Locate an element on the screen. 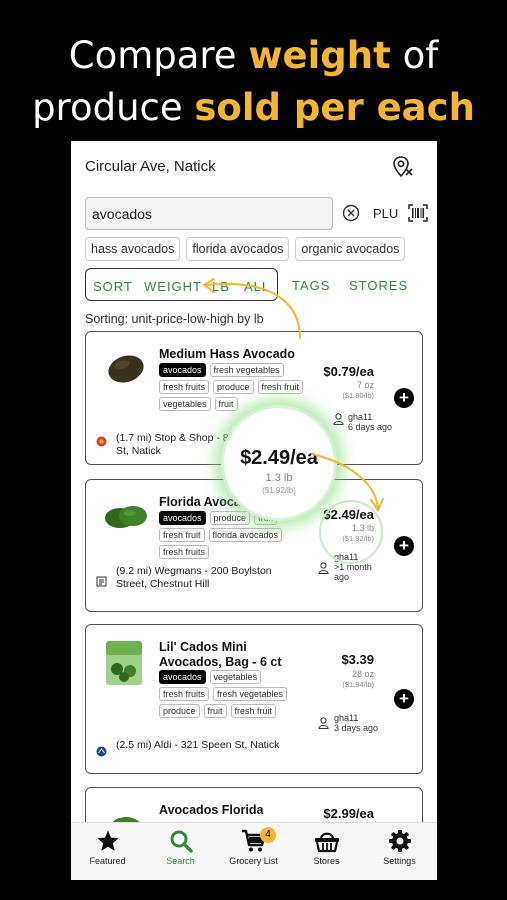 Image resolution: width=507 pixels, height=900 pixels. headline-line-2: produce sold per each is located at coordinates (253, 108).